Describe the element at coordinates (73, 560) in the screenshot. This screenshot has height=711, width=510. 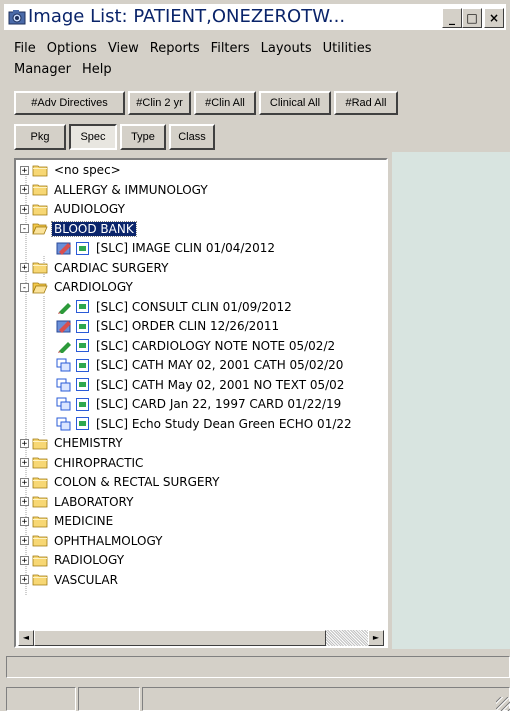
I see `tree-folder-item: + RADIOLOGY` at that location.